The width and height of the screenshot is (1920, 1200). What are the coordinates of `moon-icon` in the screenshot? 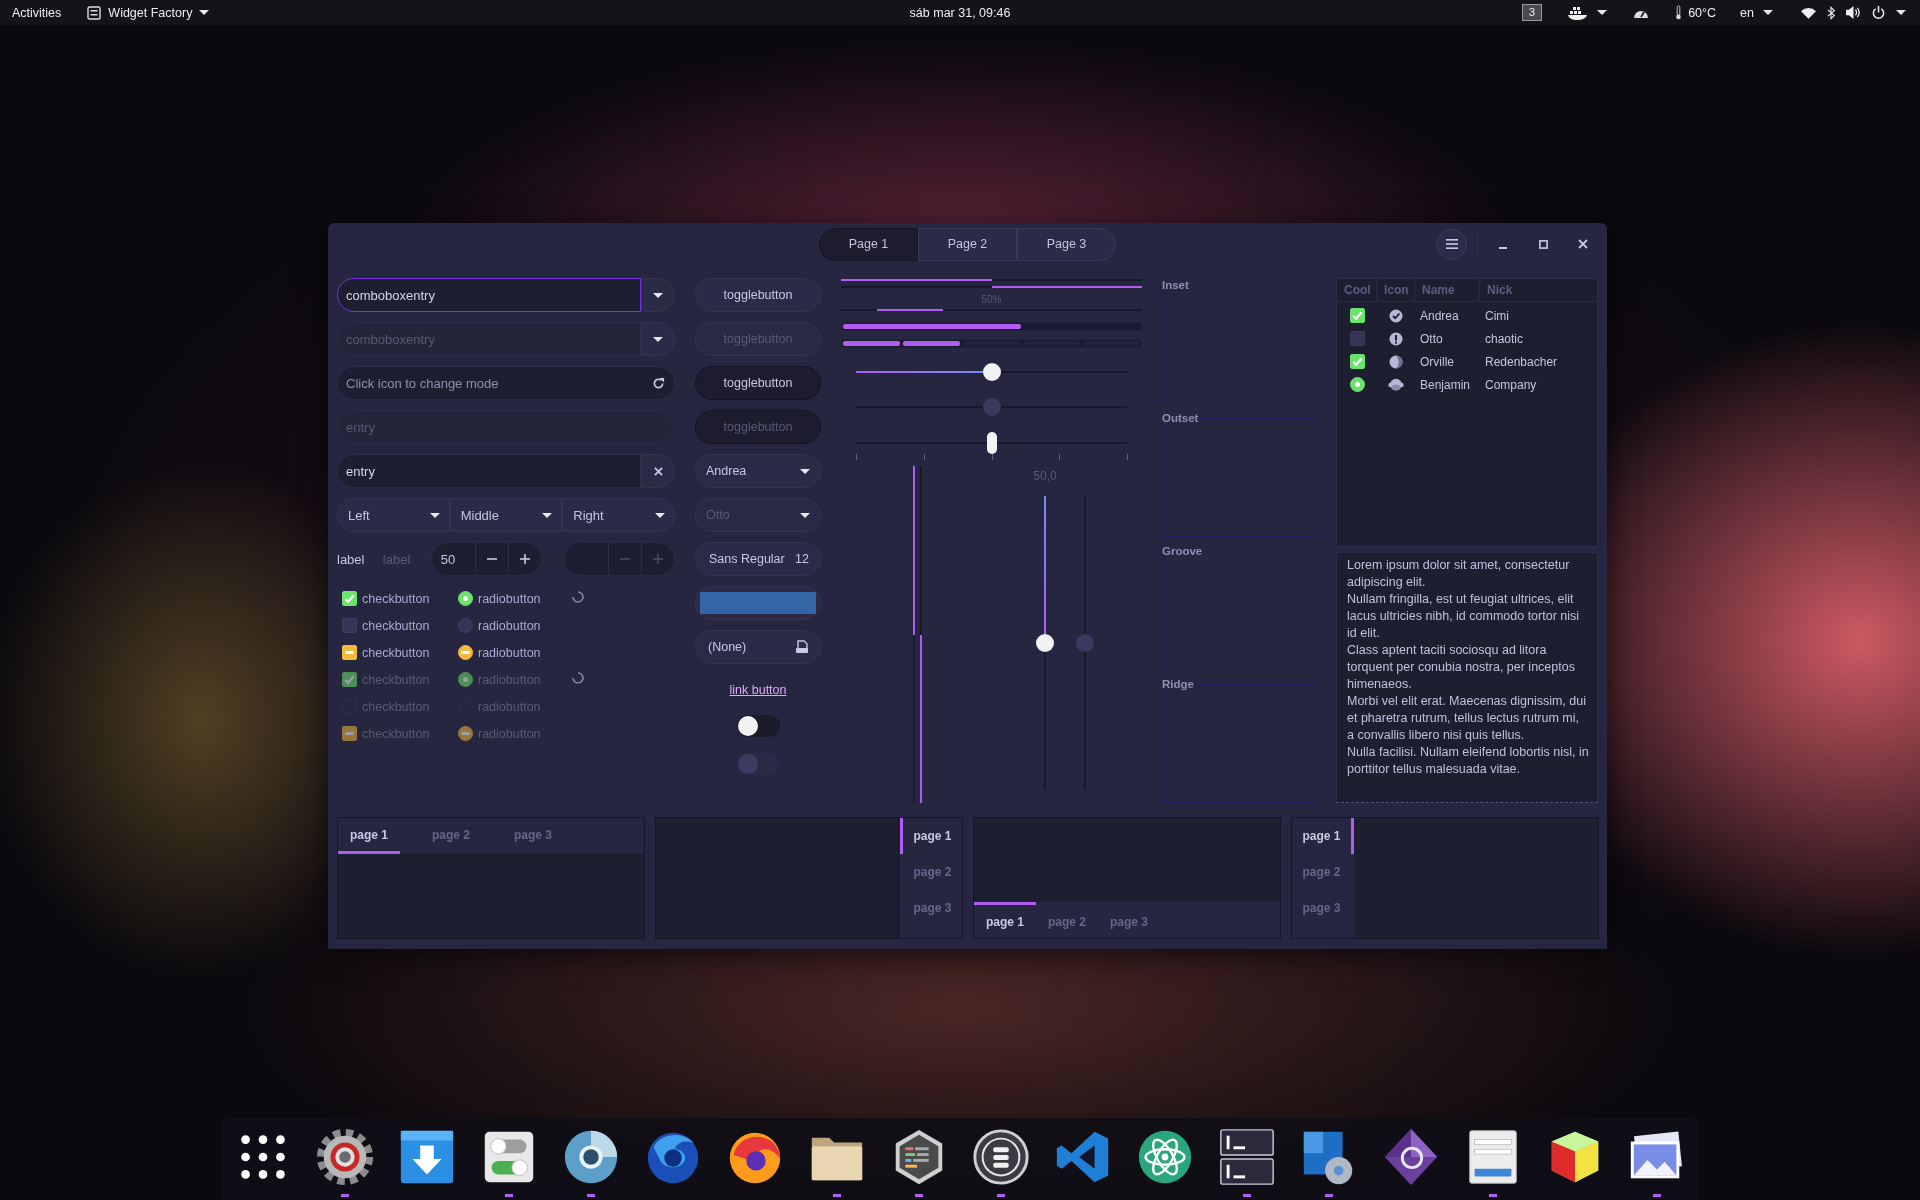 It's located at (1396, 361).